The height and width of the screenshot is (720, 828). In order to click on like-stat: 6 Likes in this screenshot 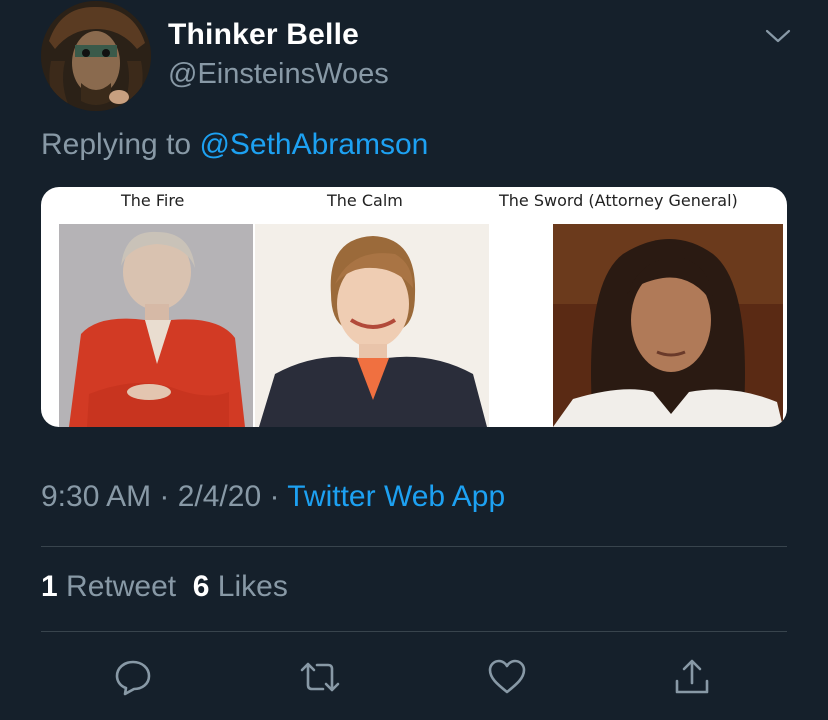, I will do `click(240, 586)`.